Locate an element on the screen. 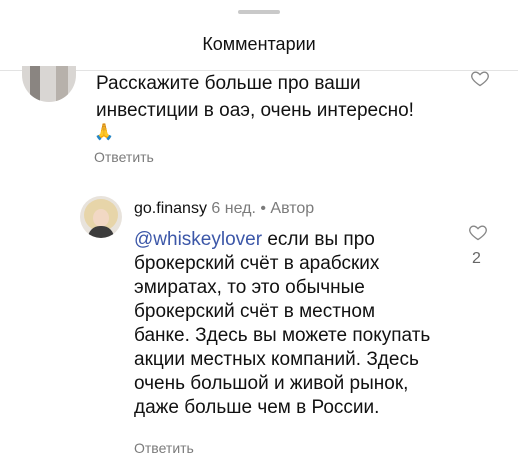 This screenshot has width=518, height=464. timestamp: 6 нед. is located at coordinates (233, 208).